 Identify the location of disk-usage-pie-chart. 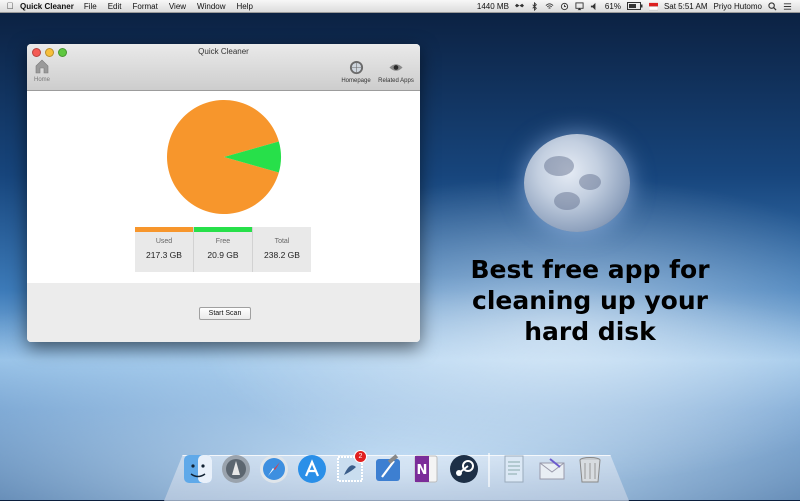
(224, 156).